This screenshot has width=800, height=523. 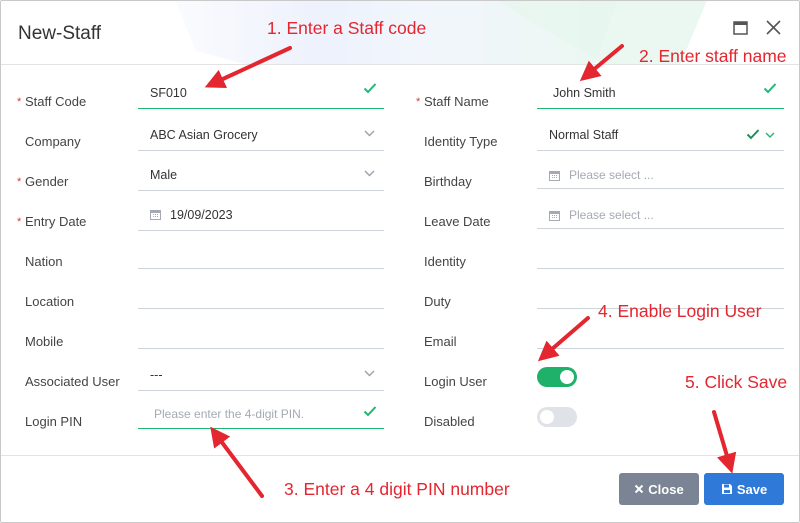 What do you see at coordinates (44, 341) in the screenshot?
I see `mobile-label: Mobile` at bounding box center [44, 341].